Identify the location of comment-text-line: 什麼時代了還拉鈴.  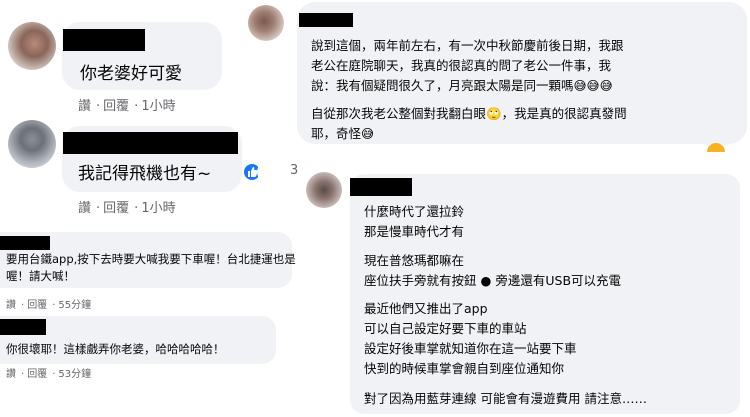
(414, 211).